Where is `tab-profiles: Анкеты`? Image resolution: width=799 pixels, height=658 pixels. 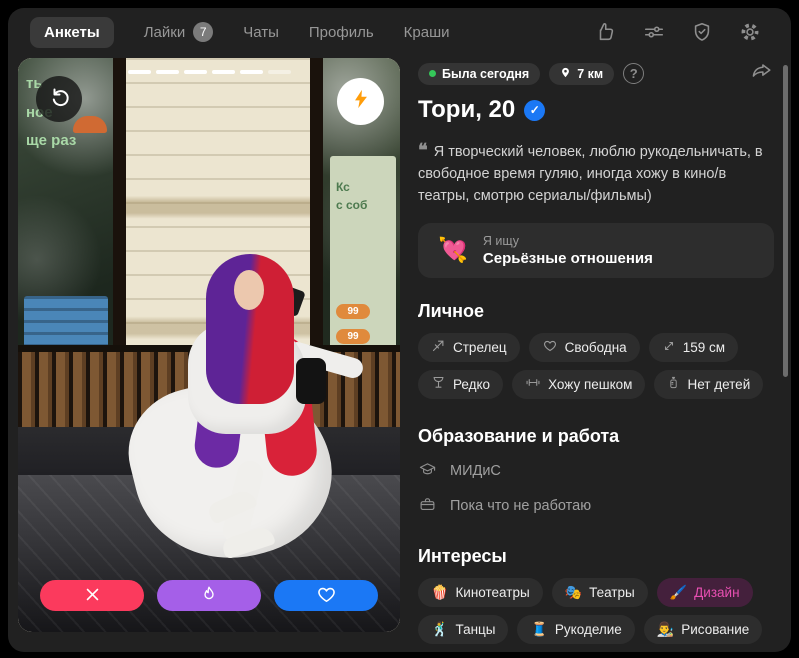
tab-profiles: Анкеты is located at coordinates (72, 32).